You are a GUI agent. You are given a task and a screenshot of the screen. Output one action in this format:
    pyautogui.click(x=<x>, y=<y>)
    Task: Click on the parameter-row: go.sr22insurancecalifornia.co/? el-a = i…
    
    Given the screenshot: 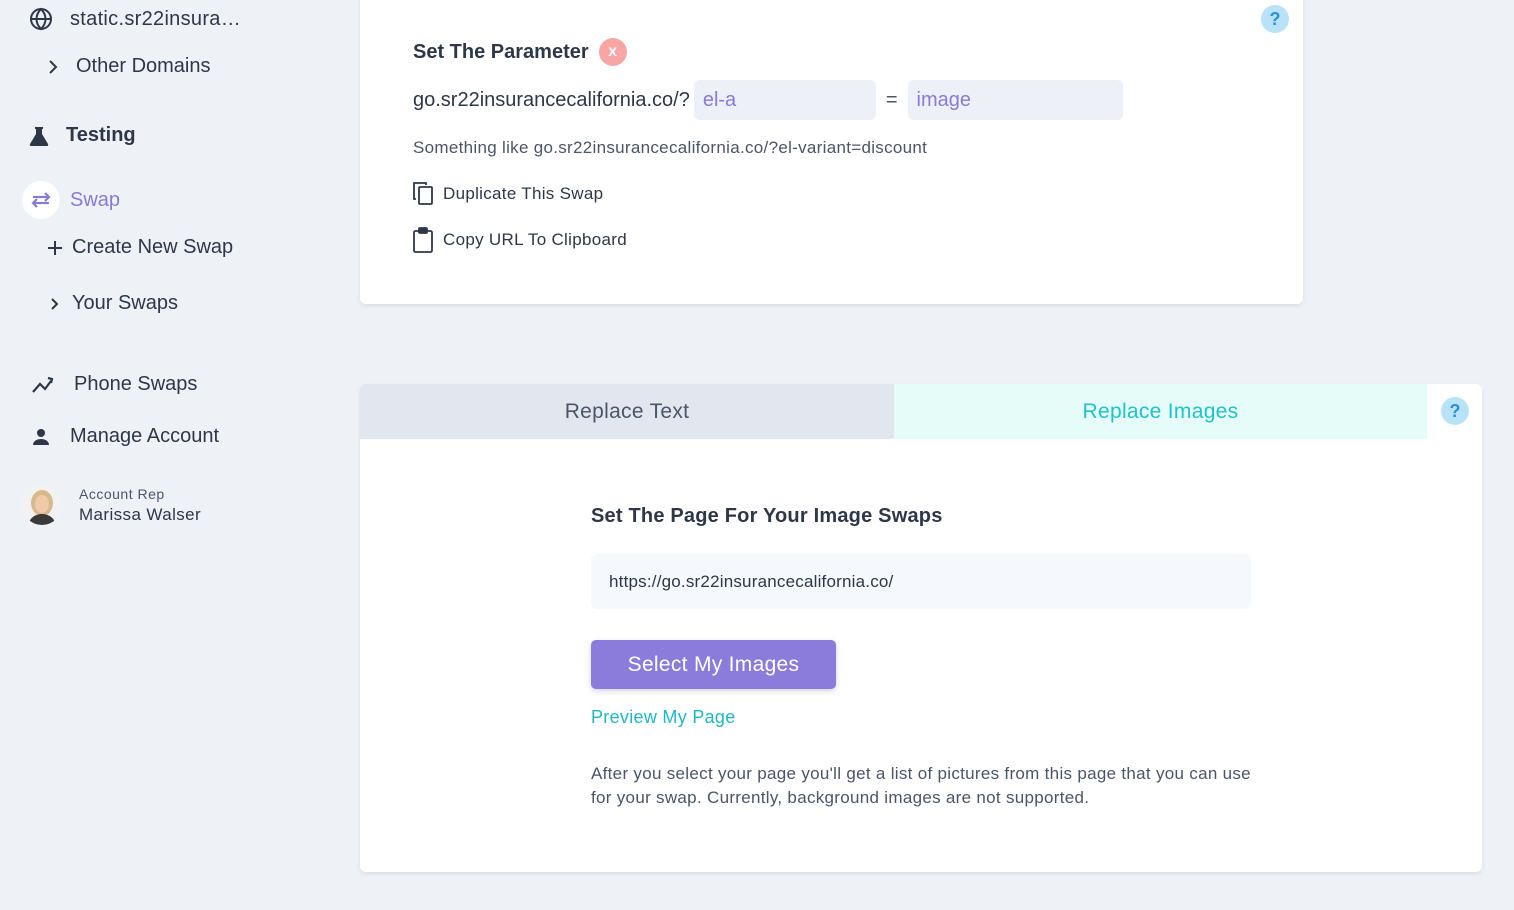 What is the action you would take?
    pyautogui.click(x=768, y=100)
    